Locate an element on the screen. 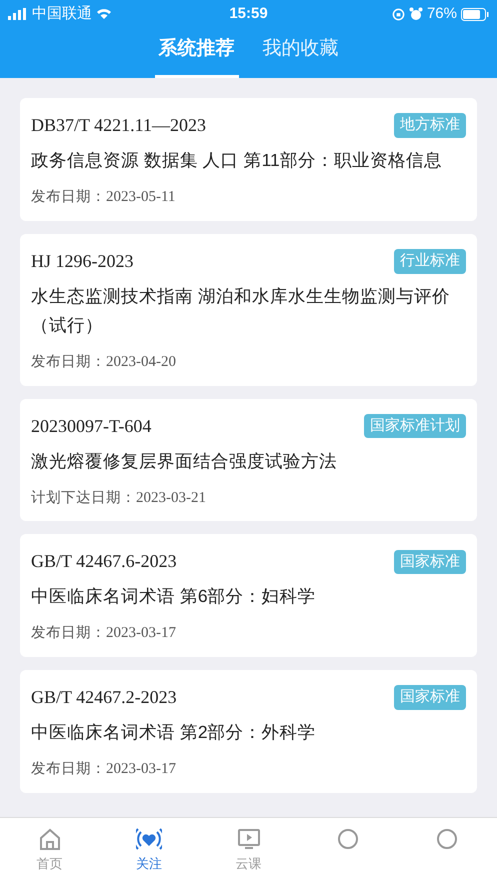 The height and width of the screenshot is (883, 497). date-value: 2023-05-11 is located at coordinates (141, 197).